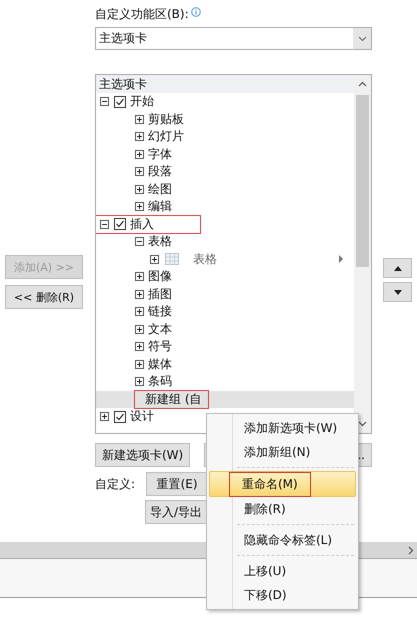 The width and height of the screenshot is (417, 621). What do you see at coordinates (115, 484) in the screenshot?
I see `customize-label: 自定义:` at bounding box center [115, 484].